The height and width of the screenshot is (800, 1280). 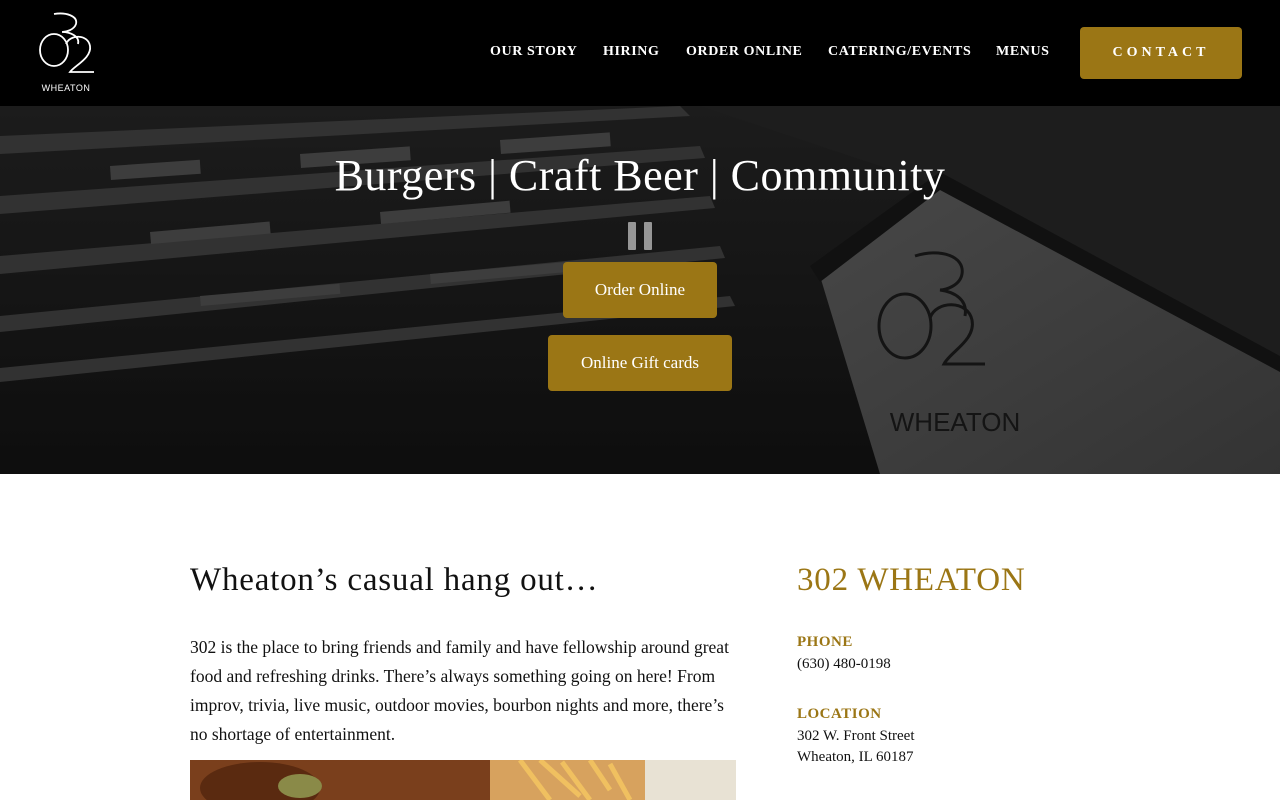 What do you see at coordinates (66, 88) in the screenshot?
I see `logo-text: WHEATON` at bounding box center [66, 88].